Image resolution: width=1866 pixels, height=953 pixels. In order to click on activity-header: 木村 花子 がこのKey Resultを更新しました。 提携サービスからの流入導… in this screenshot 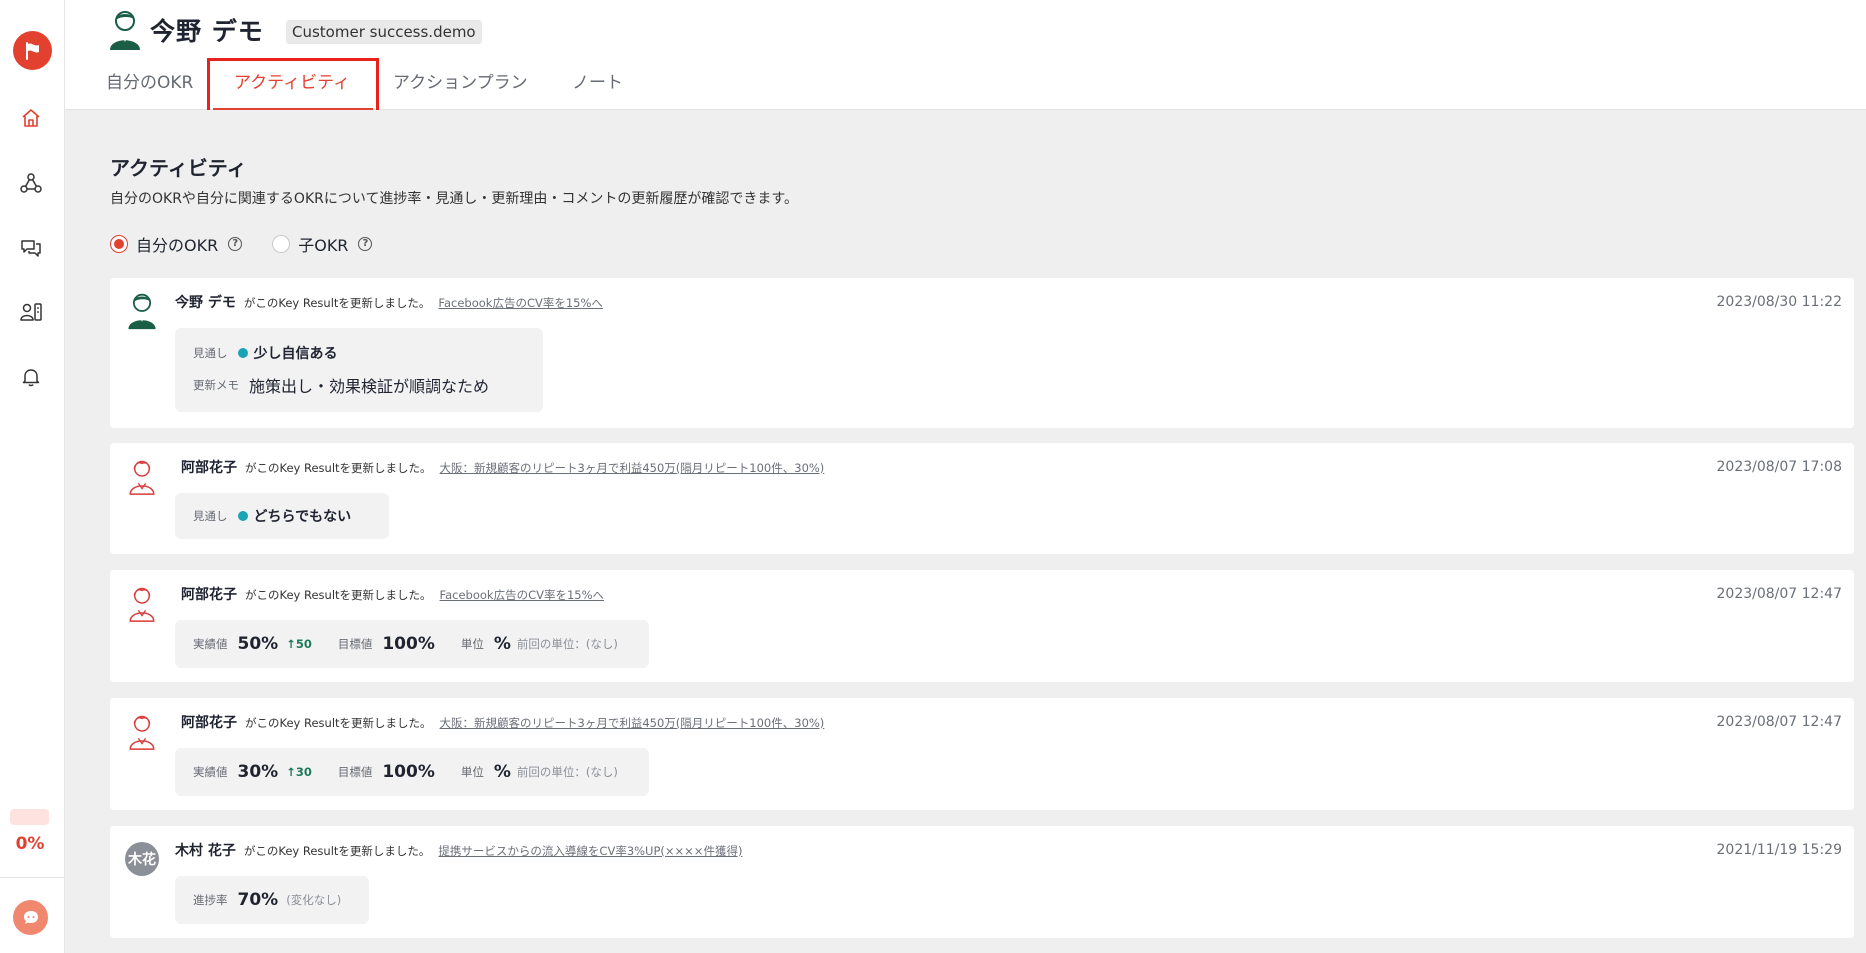, I will do `click(458, 850)`.